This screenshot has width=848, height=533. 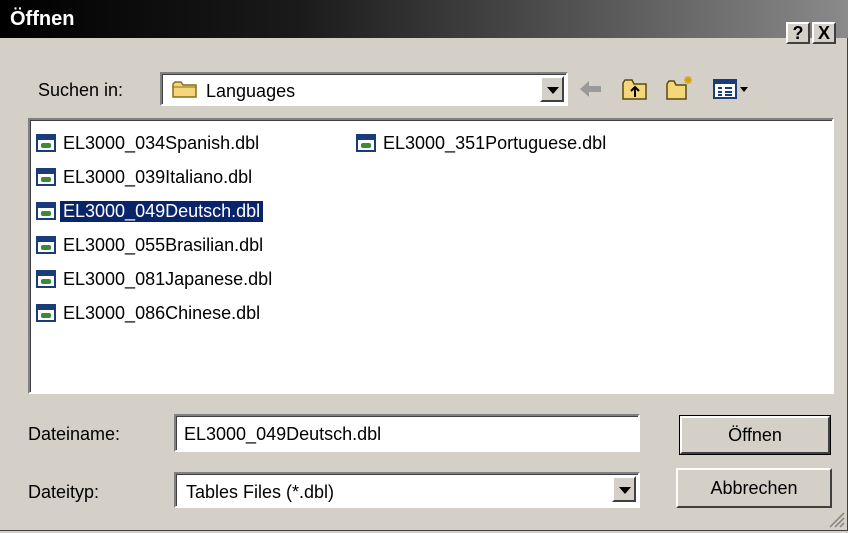 I want to click on help-button: ?, so click(x=798, y=33).